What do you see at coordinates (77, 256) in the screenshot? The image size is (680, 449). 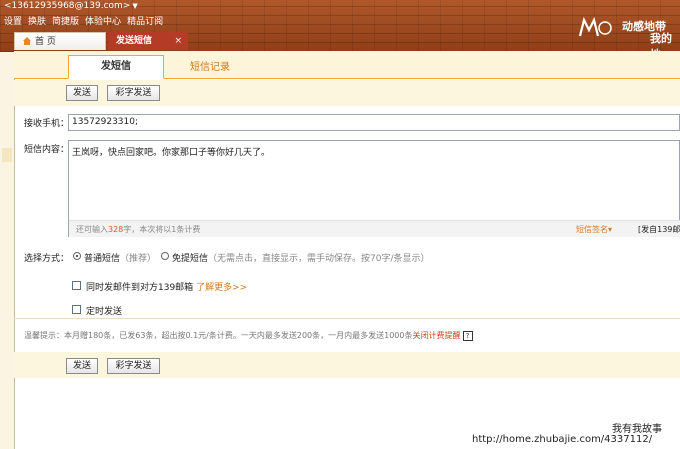 I see `radio-normal-sms` at bounding box center [77, 256].